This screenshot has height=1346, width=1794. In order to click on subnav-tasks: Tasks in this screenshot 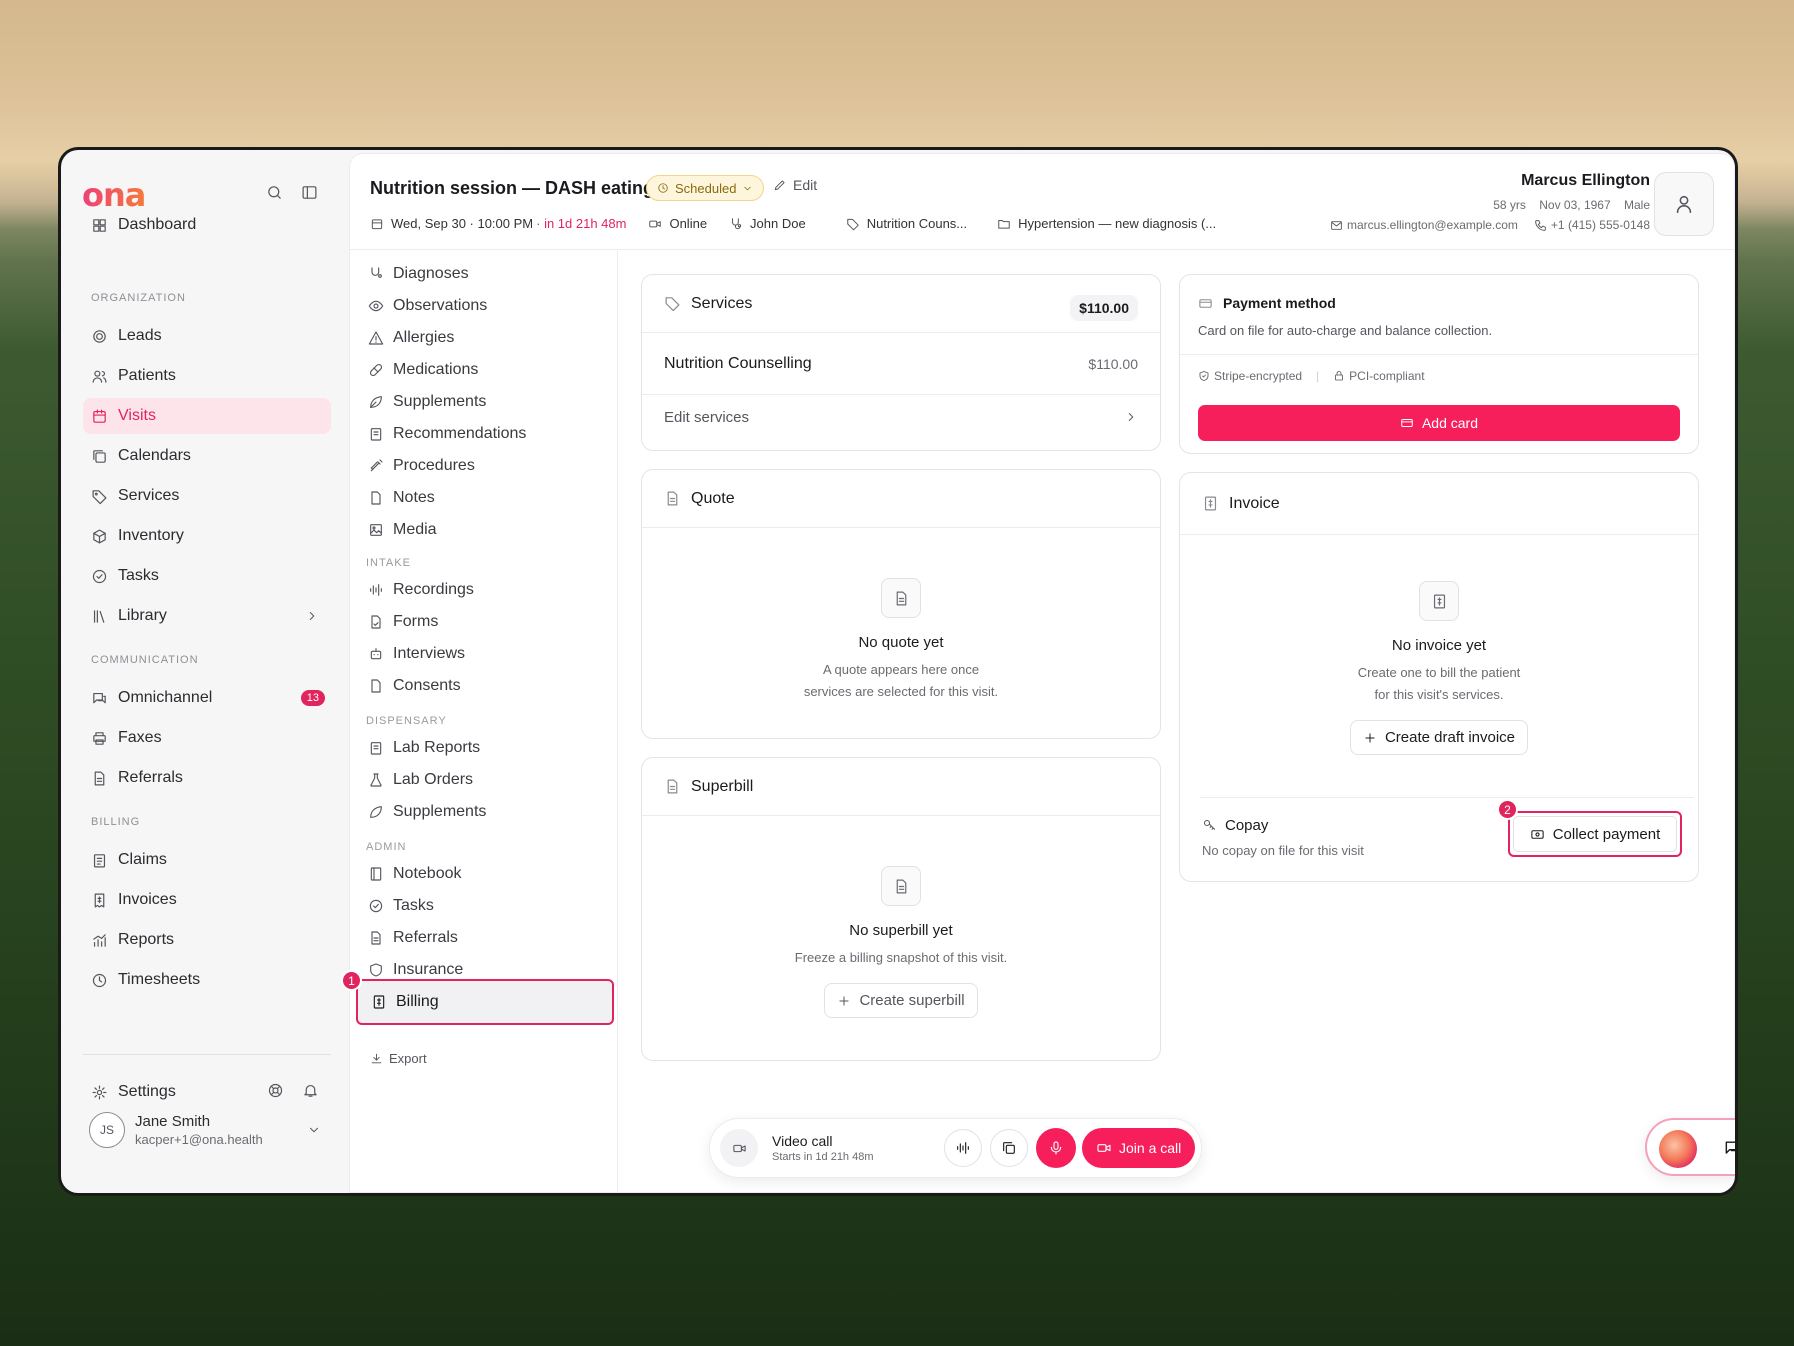, I will do `click(492, 906)`.